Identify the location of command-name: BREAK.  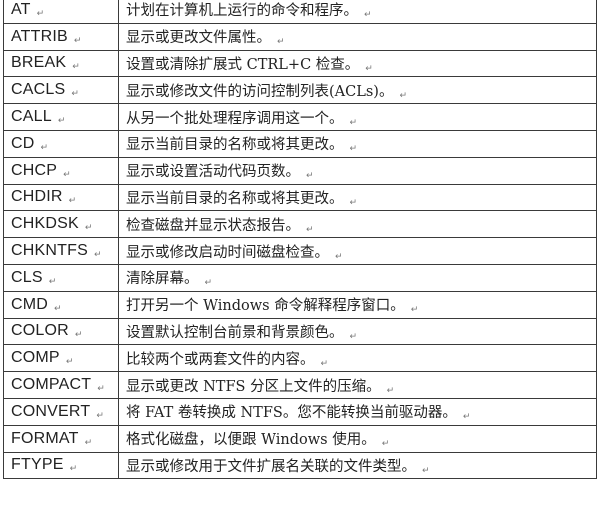
(39, 63).